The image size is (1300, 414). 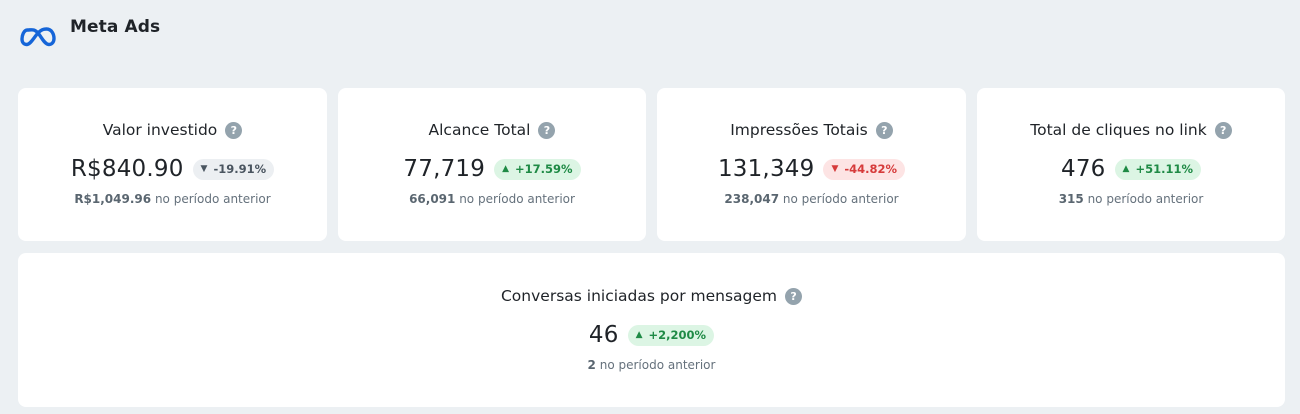 What do you see at coordinates (160, 130) in the screenshot?
I see `card-title: Valor investido` at bounding box center [160, 130].